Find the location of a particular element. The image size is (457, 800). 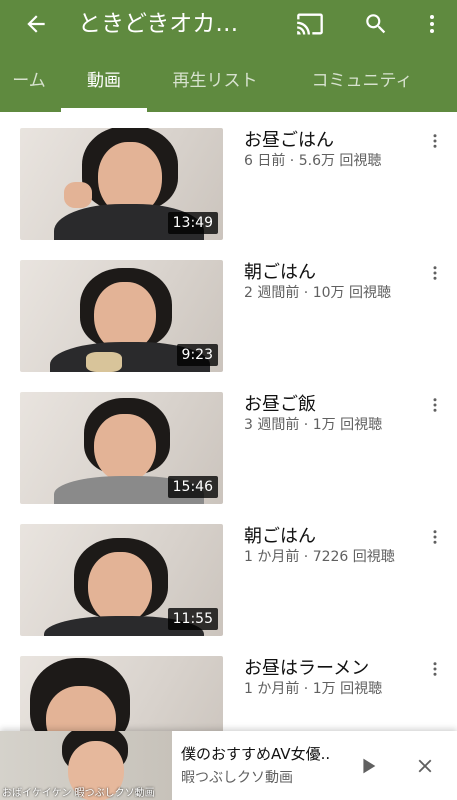

video-duration: 11:55 is located at coordinates (192, 619).